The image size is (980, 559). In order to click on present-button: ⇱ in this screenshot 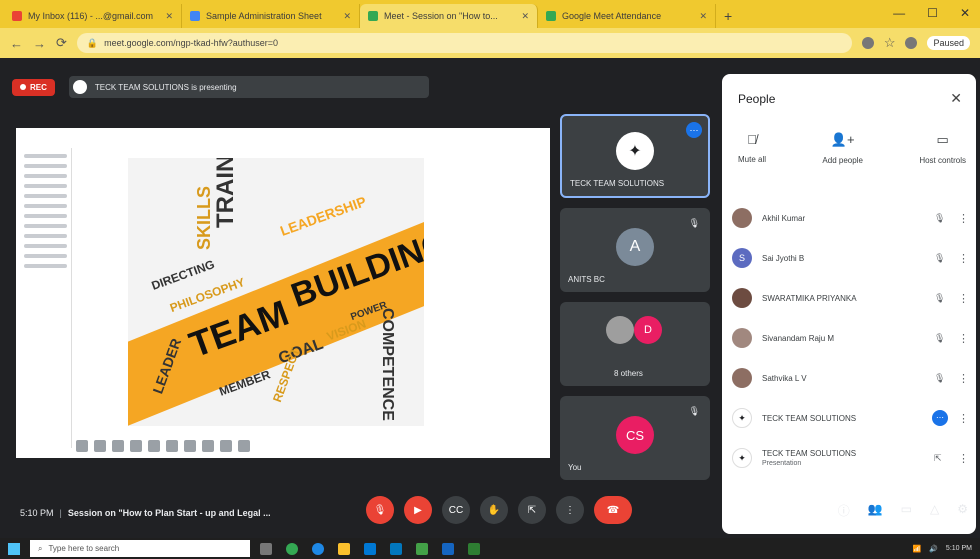, I will do `click(532, 510)`.